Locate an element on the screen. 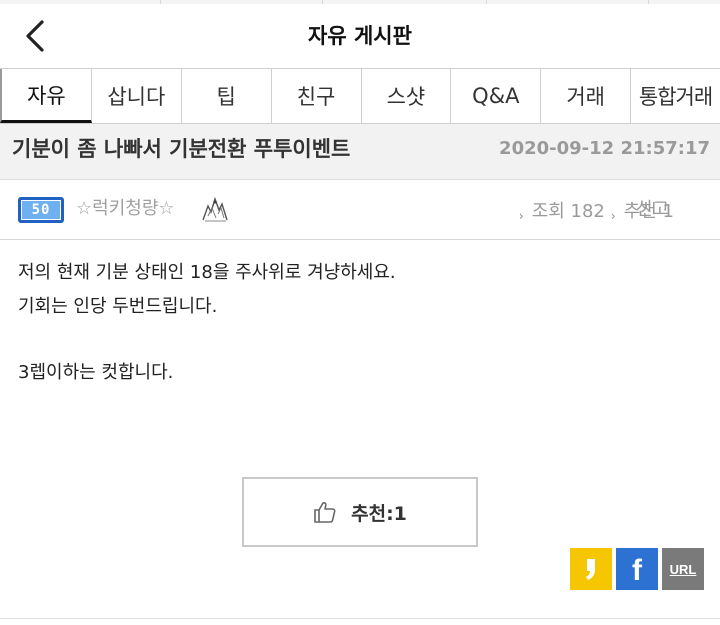  tab-qna: Q&A is located at coordinates (496, 96).